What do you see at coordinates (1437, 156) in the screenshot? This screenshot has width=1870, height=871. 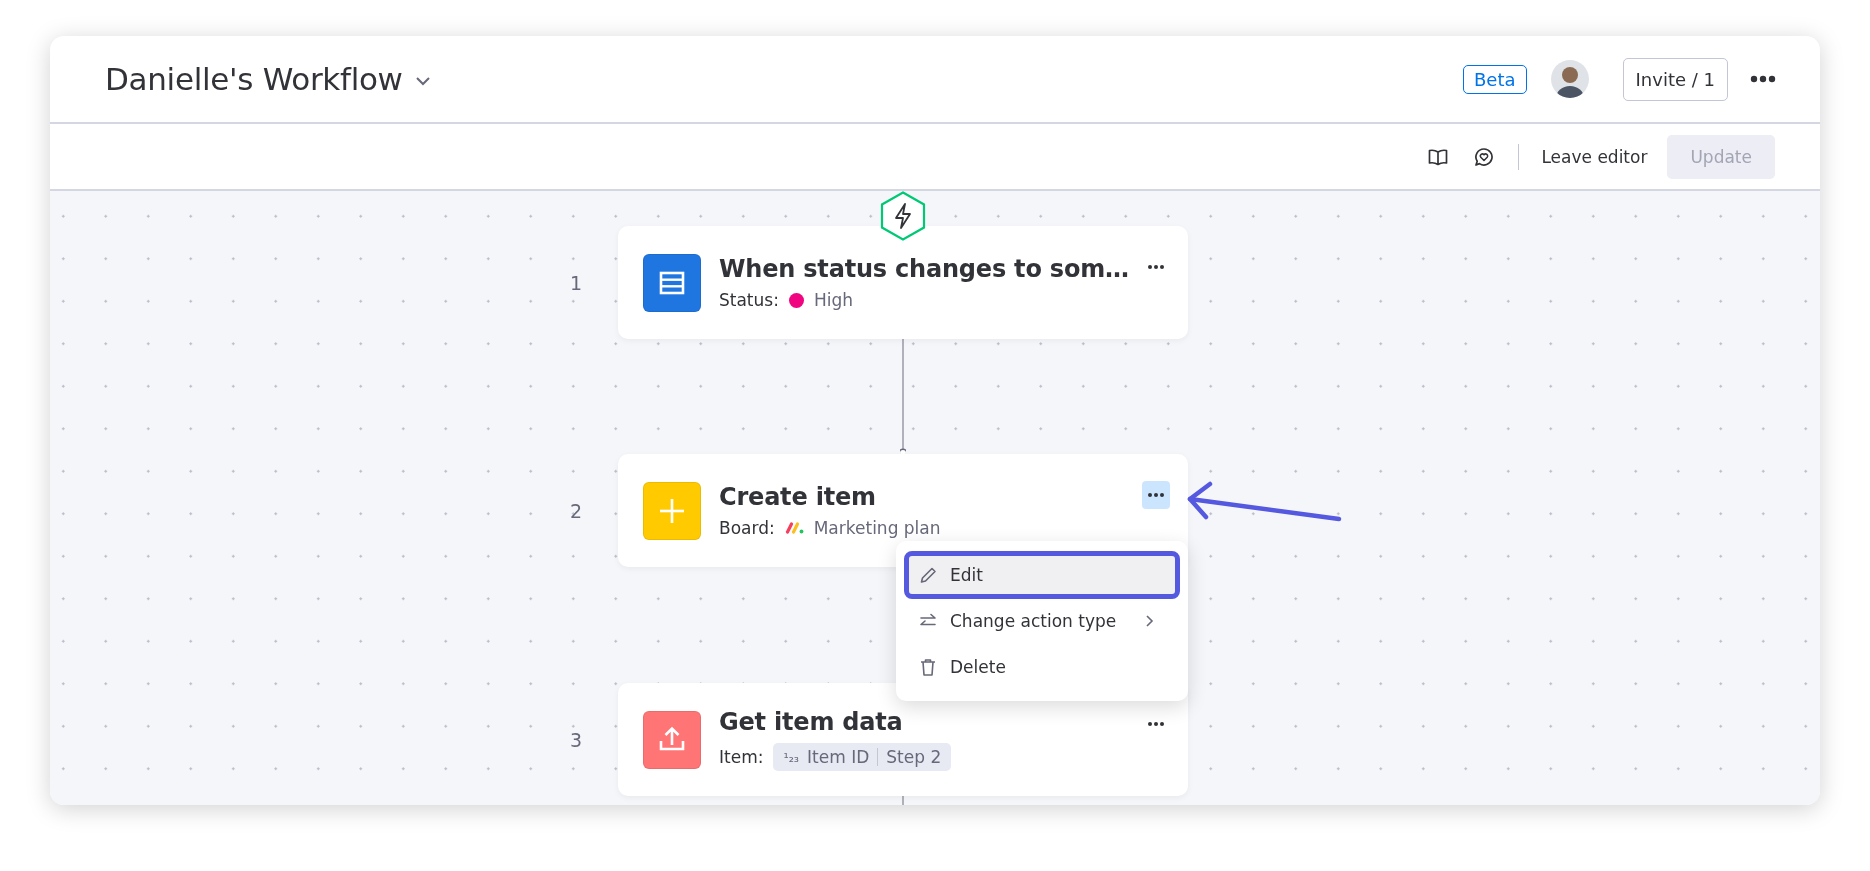 I see `book-icon` at bounding box center [1437, 156].